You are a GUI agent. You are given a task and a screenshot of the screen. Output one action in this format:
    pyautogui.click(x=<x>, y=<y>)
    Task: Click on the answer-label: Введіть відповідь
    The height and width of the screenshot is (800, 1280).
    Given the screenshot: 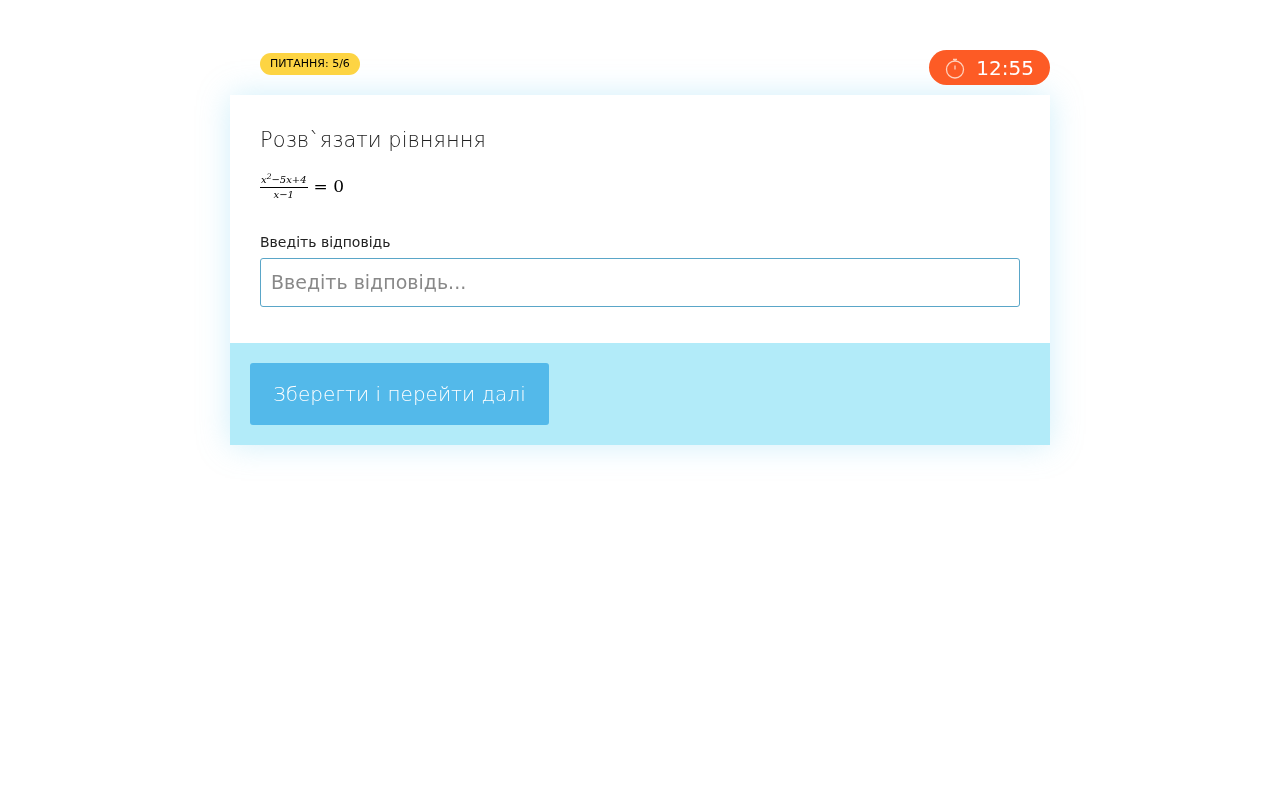 What is the action you would take?
    pyautogui.click(x=326, y=242)
    